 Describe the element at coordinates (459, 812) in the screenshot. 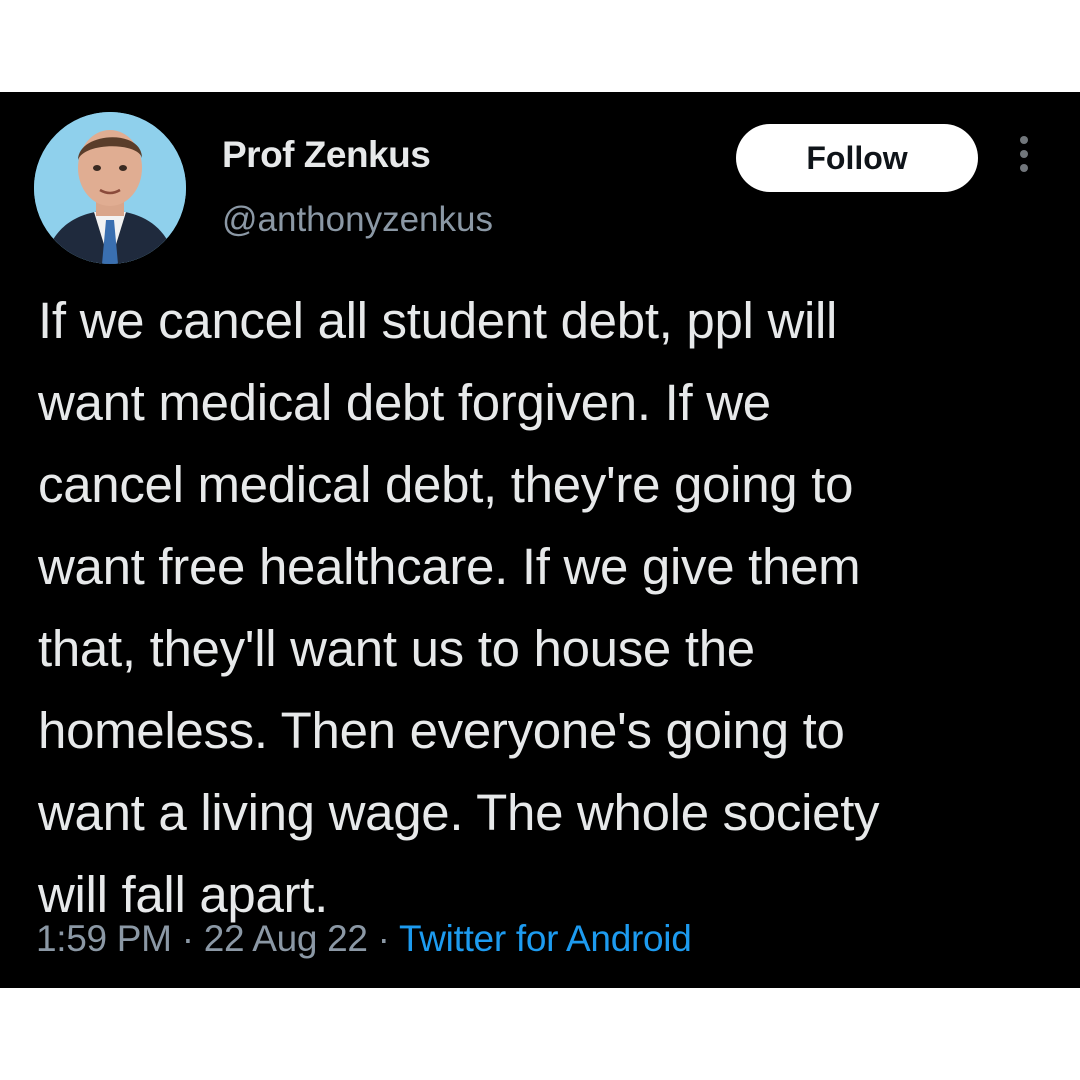

I see `tweet-text-line: want a living wage. The whole society` at that location.